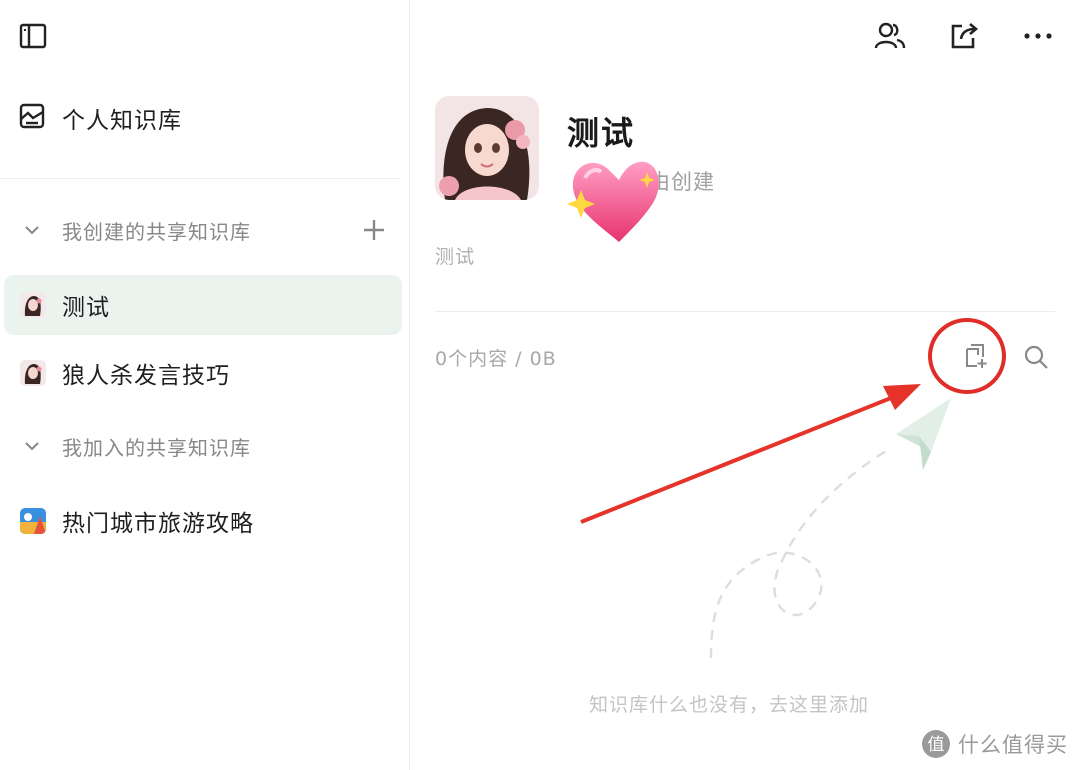 This screenshot has height=770, width=1080. I want to click on kb-cover-avatar, so click(487, 148).